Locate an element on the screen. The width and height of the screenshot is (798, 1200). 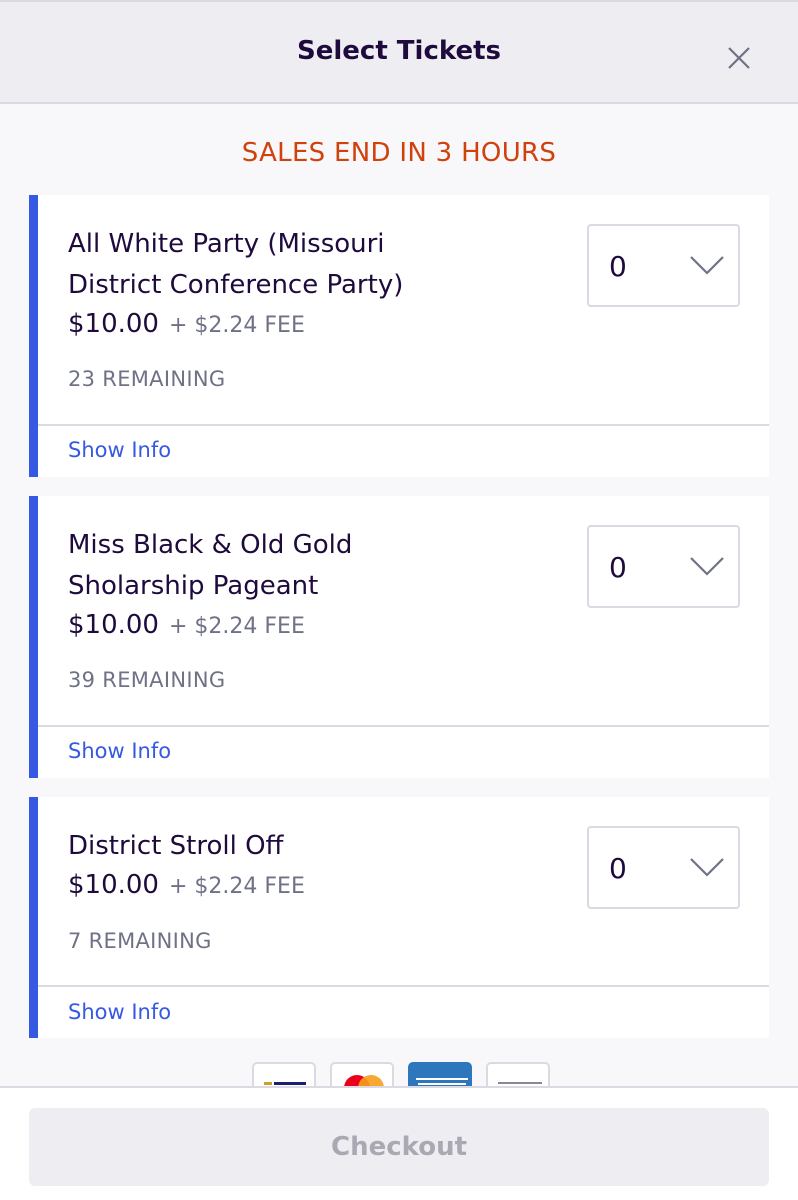
ticket-name-line: District Conference Party) is located at coordinates (236, 285).